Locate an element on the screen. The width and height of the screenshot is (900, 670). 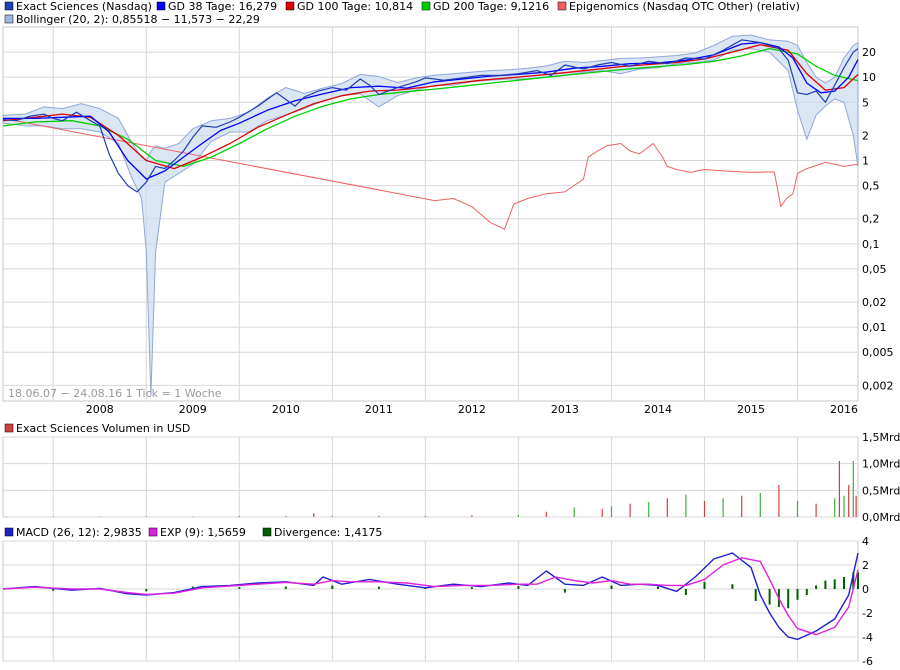
volume-y-tick-label: 1,0Mrd is located at coordinates (881, 464).